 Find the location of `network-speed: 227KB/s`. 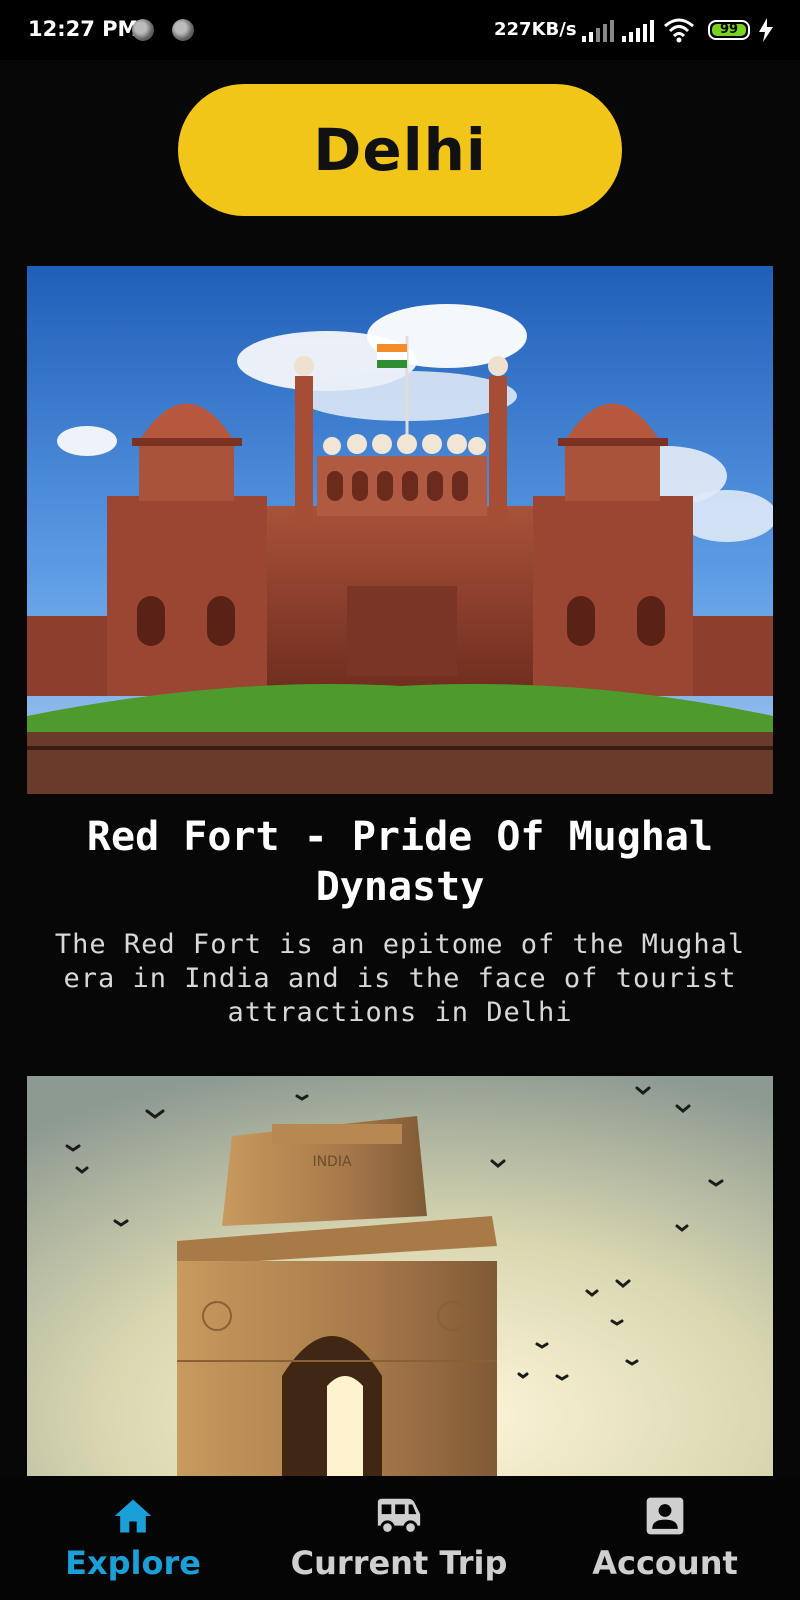

network-speed: 227KB/s is located at coordinates (535, 29).